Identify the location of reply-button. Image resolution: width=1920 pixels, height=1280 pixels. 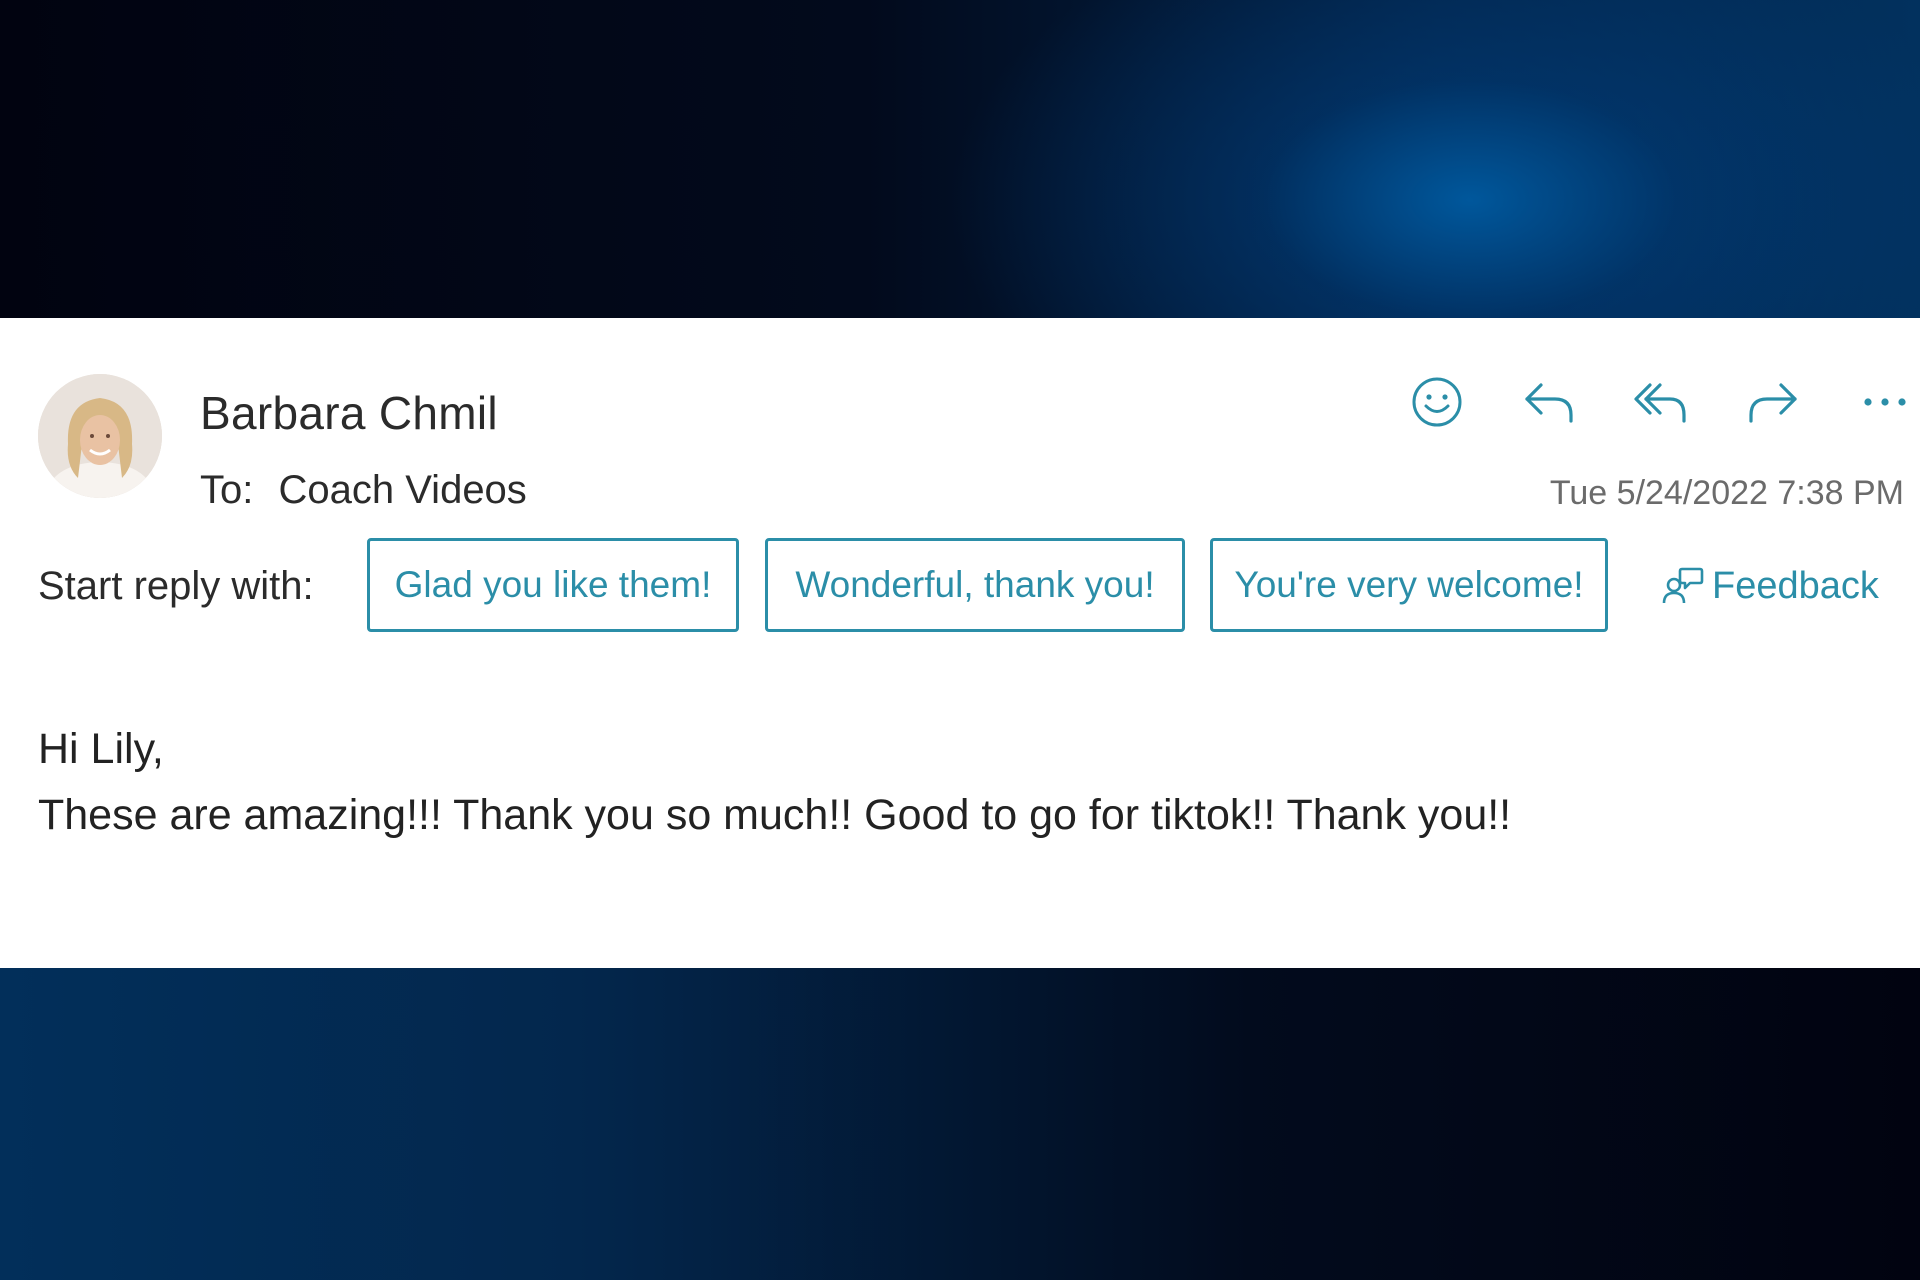
(1549, 402).